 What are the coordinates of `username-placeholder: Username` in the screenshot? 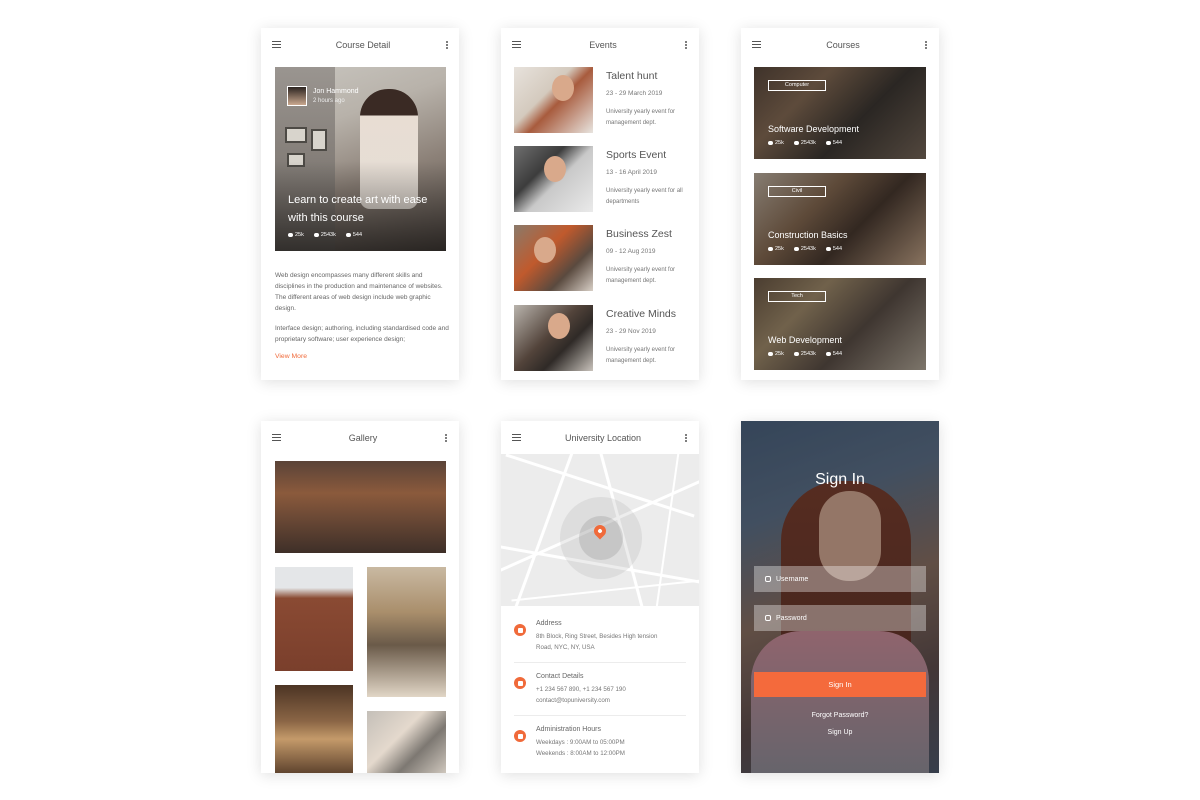 It's located at (792, 579).